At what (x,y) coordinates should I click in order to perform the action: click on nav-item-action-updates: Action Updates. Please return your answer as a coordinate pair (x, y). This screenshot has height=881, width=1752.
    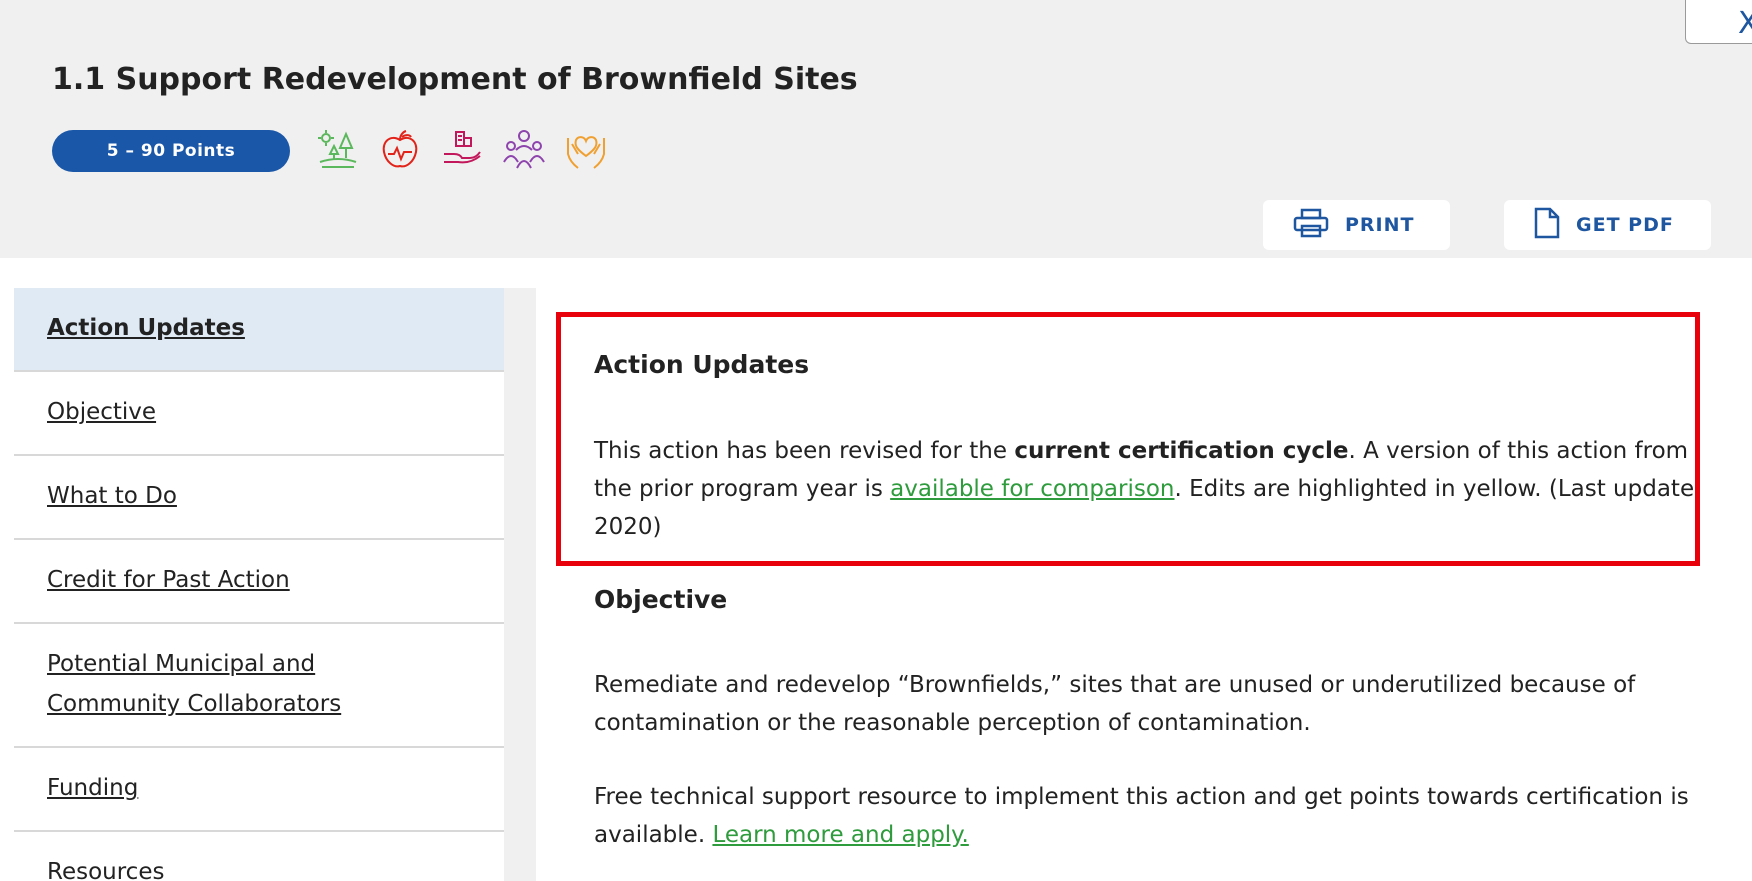
    Looking at the image, I should click on (259, 330).